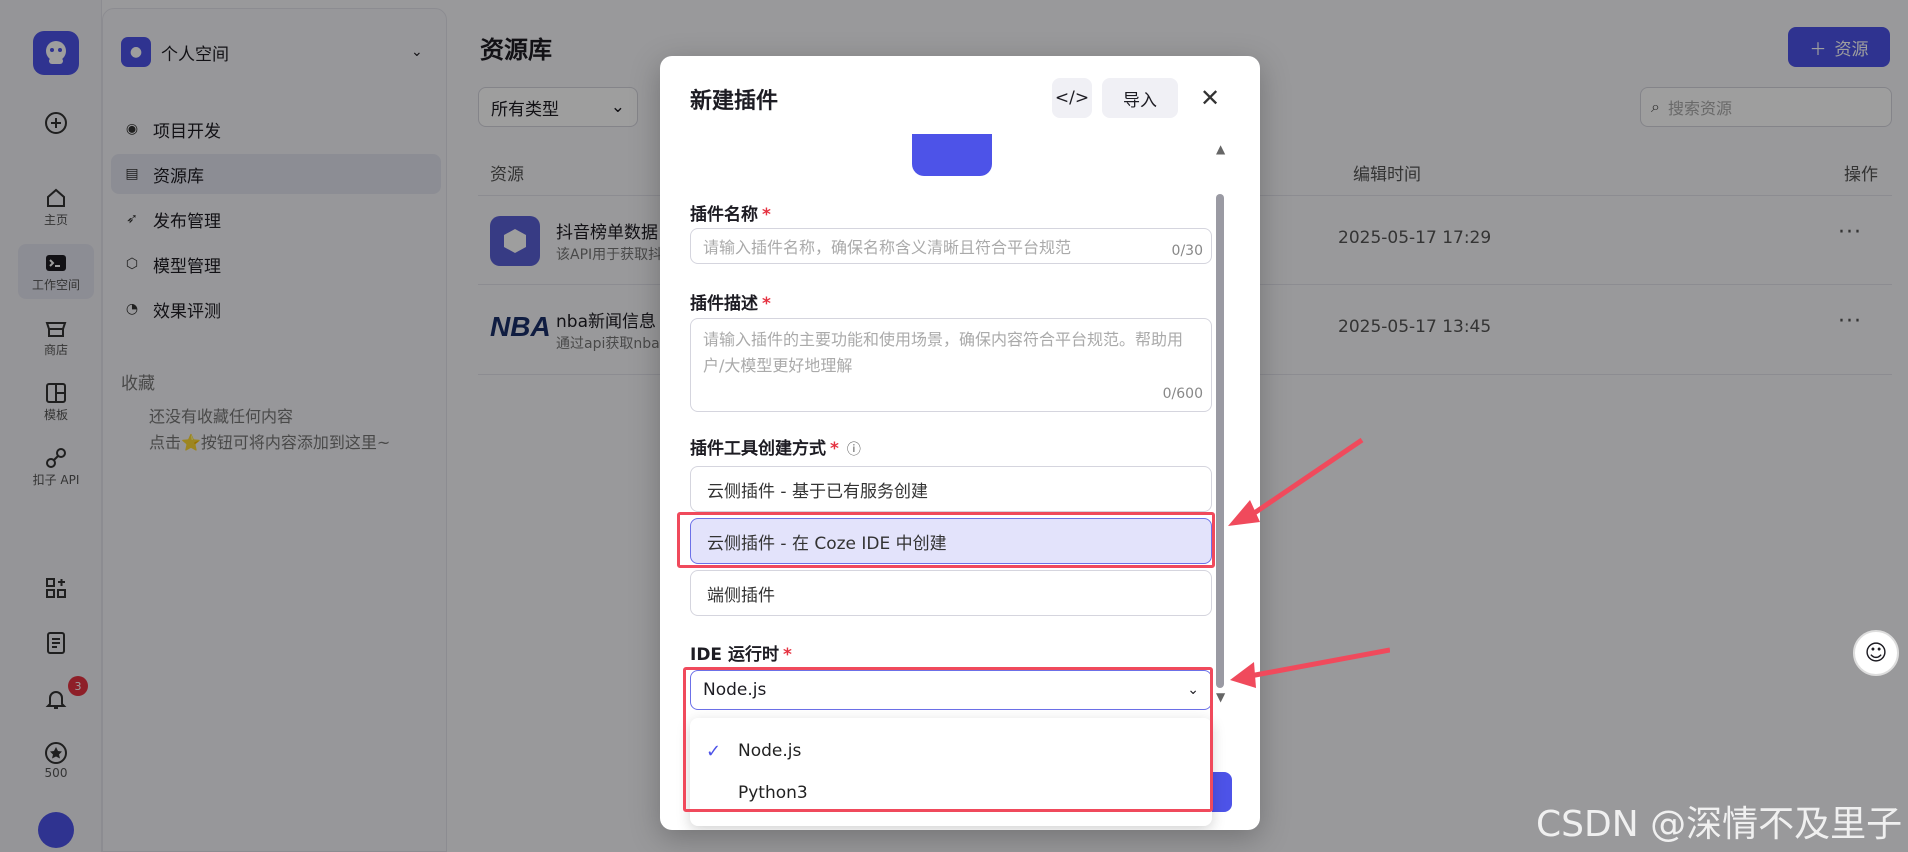 This screenshot has width=1908, height=852. Describe the element at coordinates (1187, 251) in the screenshot. I see `name-counter: 0/30` at that location.